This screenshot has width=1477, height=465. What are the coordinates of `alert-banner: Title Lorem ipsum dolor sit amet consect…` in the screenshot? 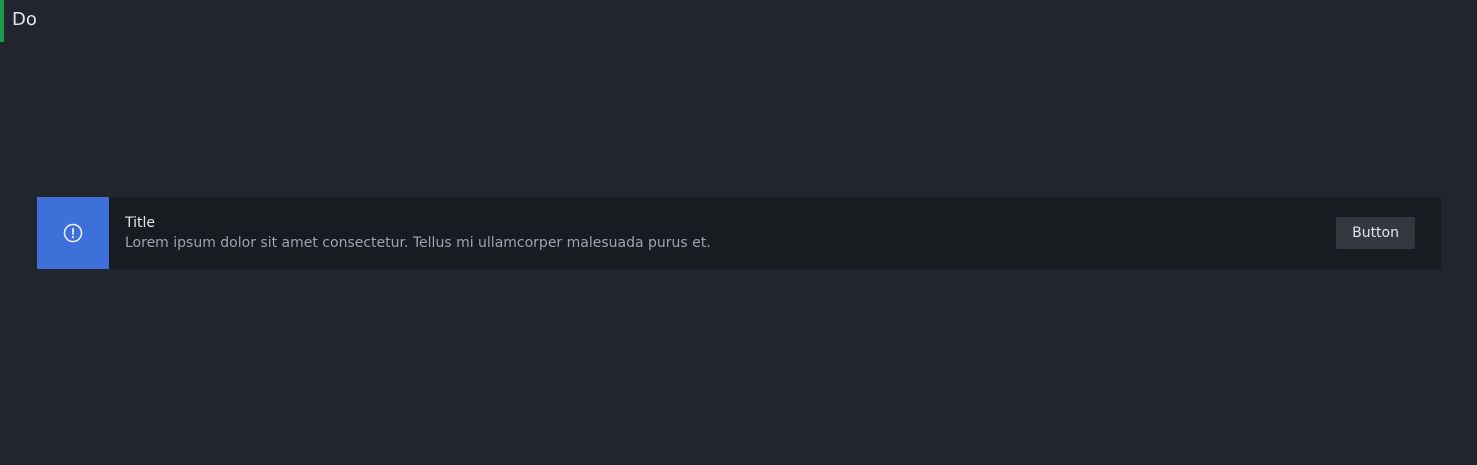 It's located at (739, 233).